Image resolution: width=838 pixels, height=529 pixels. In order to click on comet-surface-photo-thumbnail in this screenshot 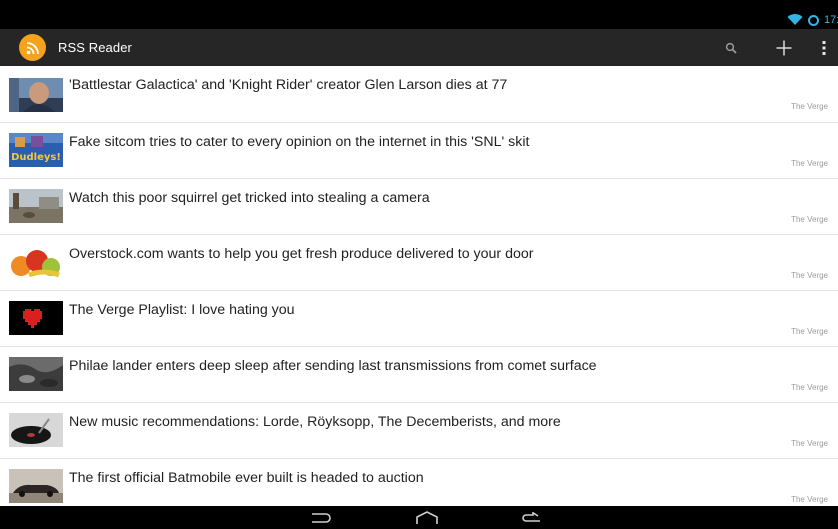, I will do `click(36, 374)`.